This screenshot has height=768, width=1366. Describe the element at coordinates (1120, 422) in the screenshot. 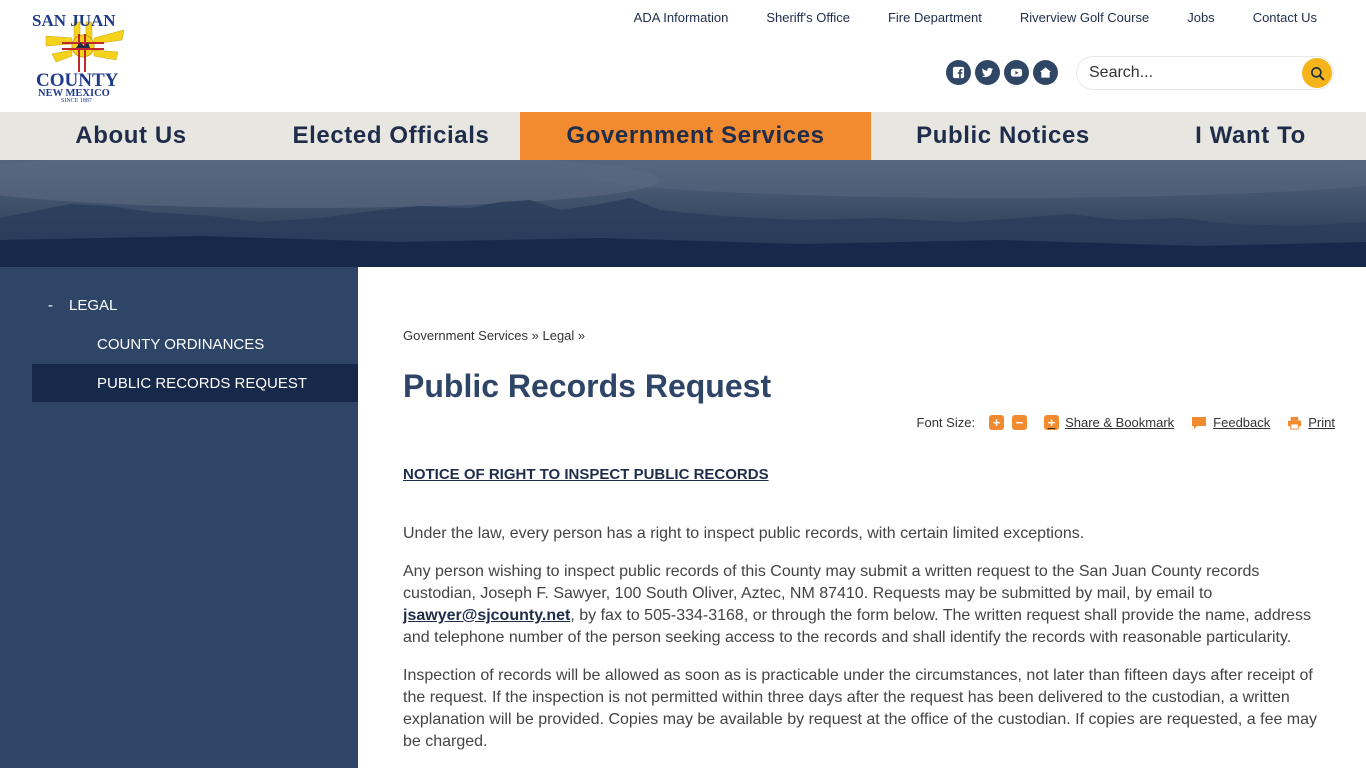

I see `share-bookmark-label: Share & Bookmark` at that location.